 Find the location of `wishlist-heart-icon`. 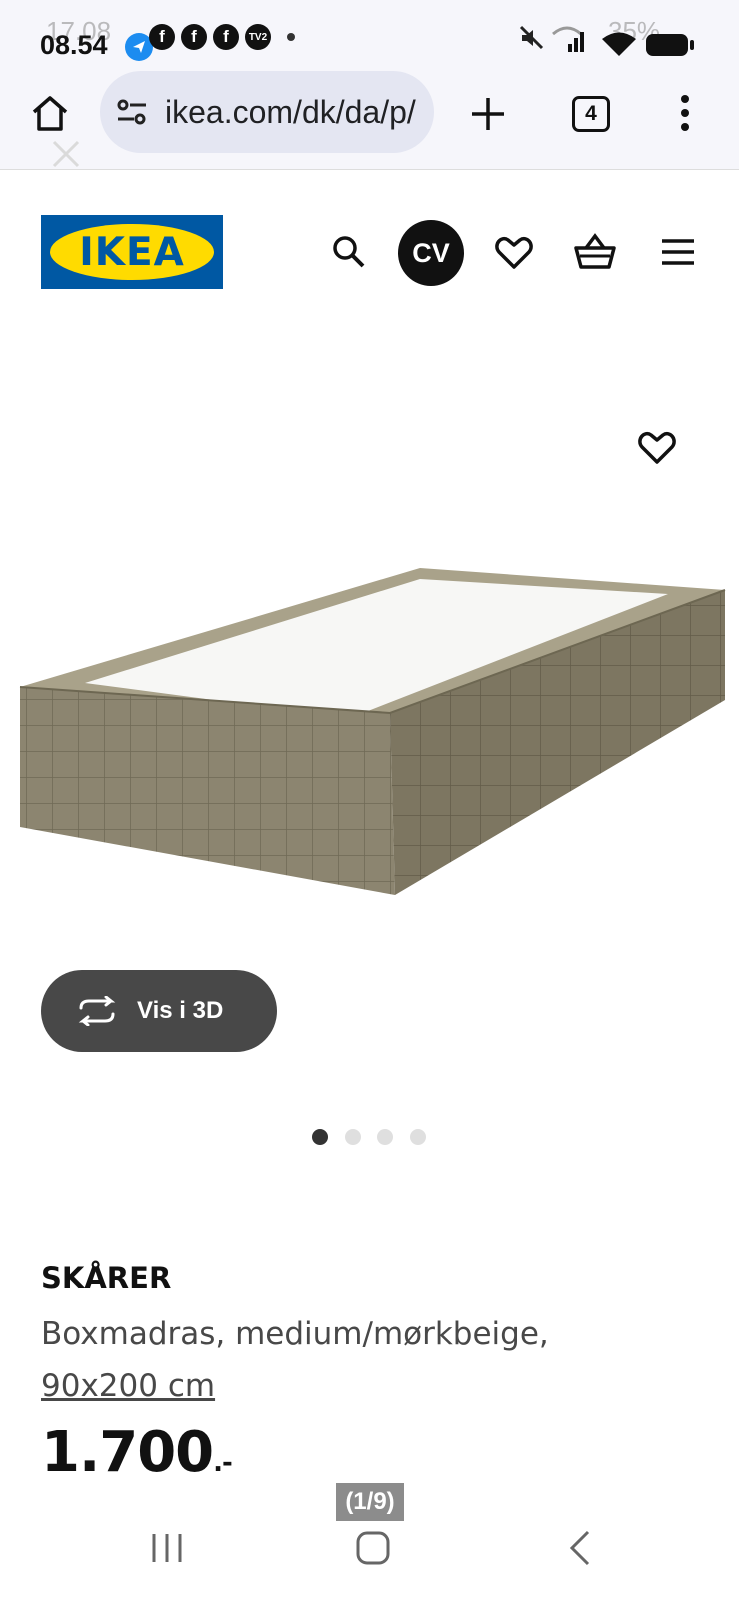

wishlist-heart-icon is located at coordinates (514, 253).